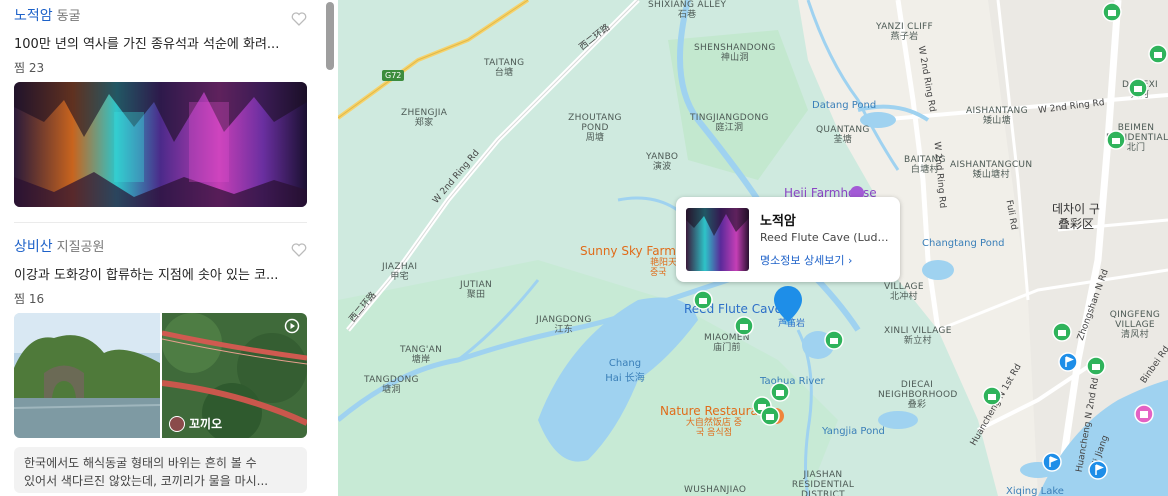 This screenshot has height=496, width=1168. What do you see at coordinates (29, 299) in the screenshot?
I see `place-likes: 찜 16` at bounding box center [29, 299].